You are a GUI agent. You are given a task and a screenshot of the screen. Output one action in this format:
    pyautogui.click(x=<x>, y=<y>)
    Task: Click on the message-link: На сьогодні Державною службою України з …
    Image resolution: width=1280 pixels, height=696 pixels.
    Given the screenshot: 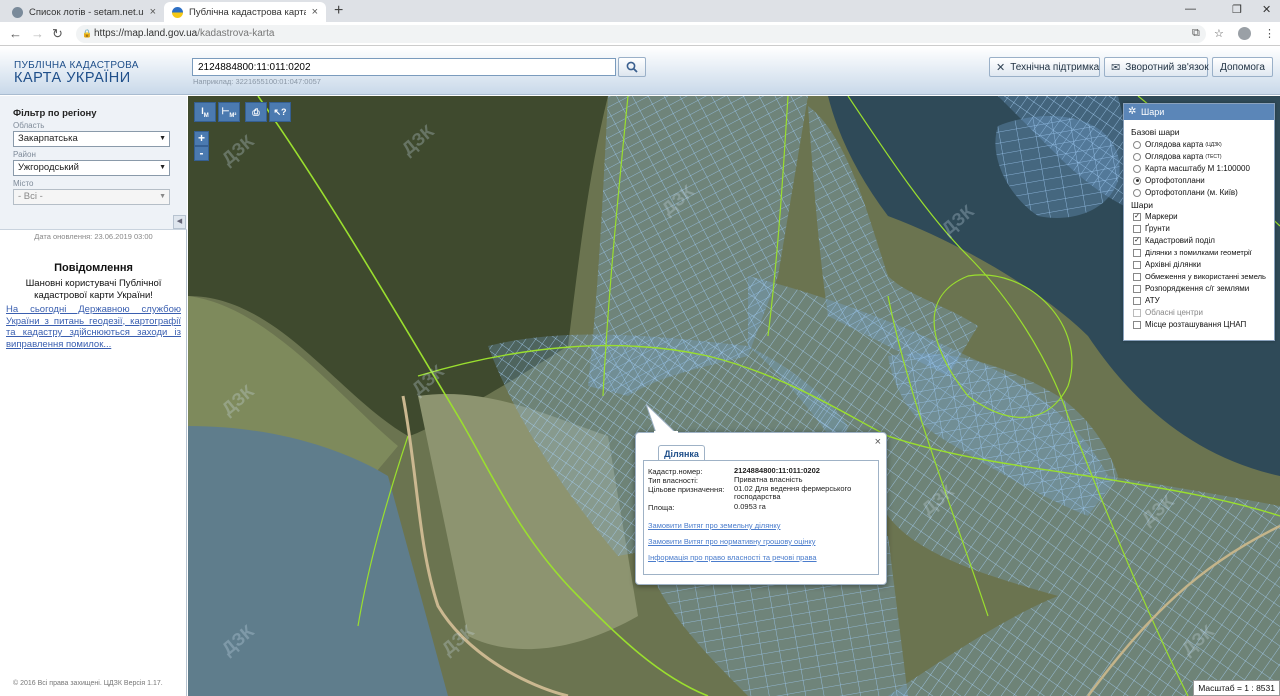 What is the action you would take?
    pyautogui.click(x=93, y=327)
    